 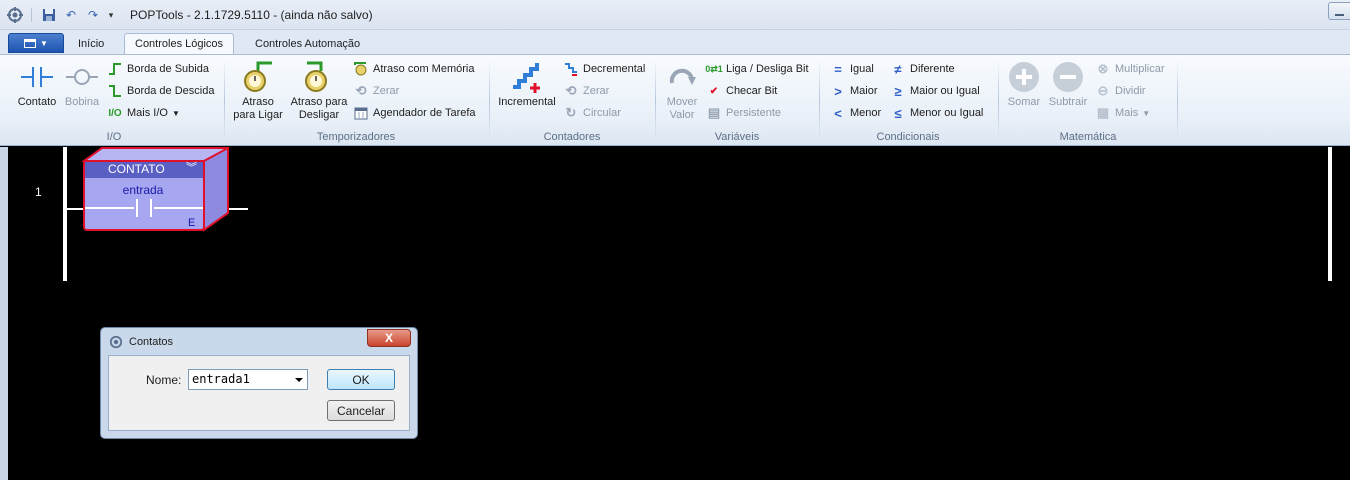 I want to click on liga-desliga-bit-button: 0⇄1 Liga / Desliga Bit, so click(x=757, y=69).